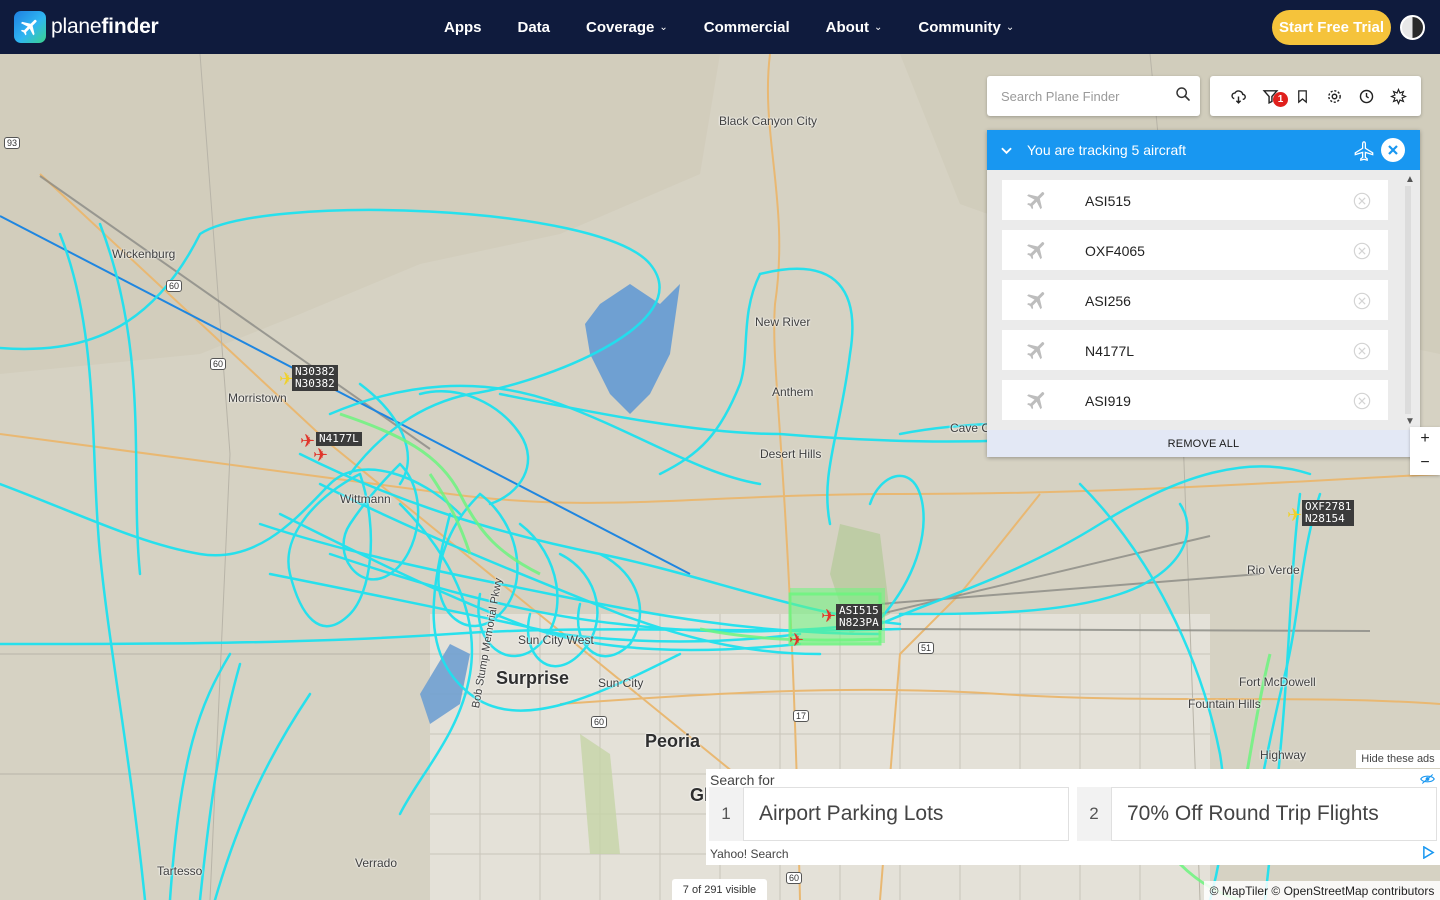  What do you see at coordinates (1108, 401) in the screenshot?
I see `aircraft-callsign: ASI919` at bounding box center [1108, 401].